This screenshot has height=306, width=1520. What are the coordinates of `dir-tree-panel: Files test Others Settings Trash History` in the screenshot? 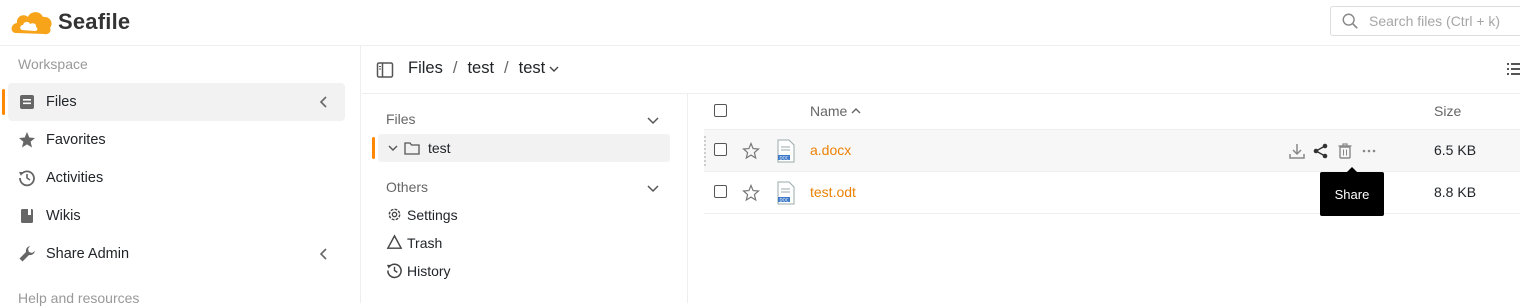 It's located at (525, 198).